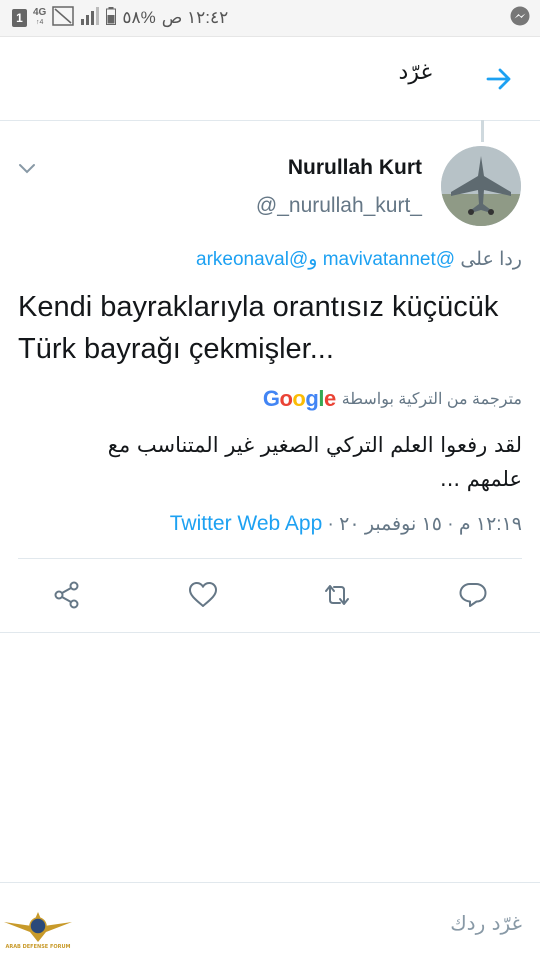 The height and width of the screenshot is (961, 540). Describe the element at coordinates (270, 18) in the screenshot. I see `status-bar: ١٢:٤٢ ص %٥٨ 4G 4↑ 1` at that location.